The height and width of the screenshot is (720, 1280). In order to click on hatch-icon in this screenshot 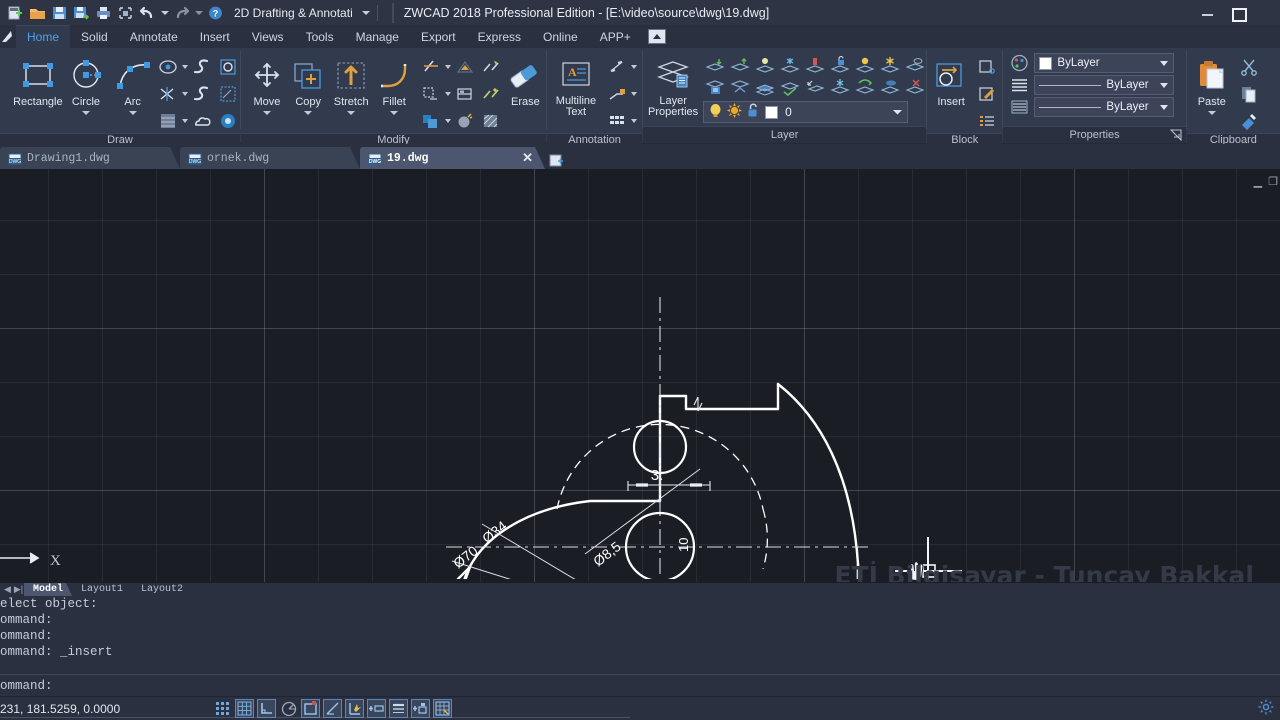, I will do `click(168, 120)`.